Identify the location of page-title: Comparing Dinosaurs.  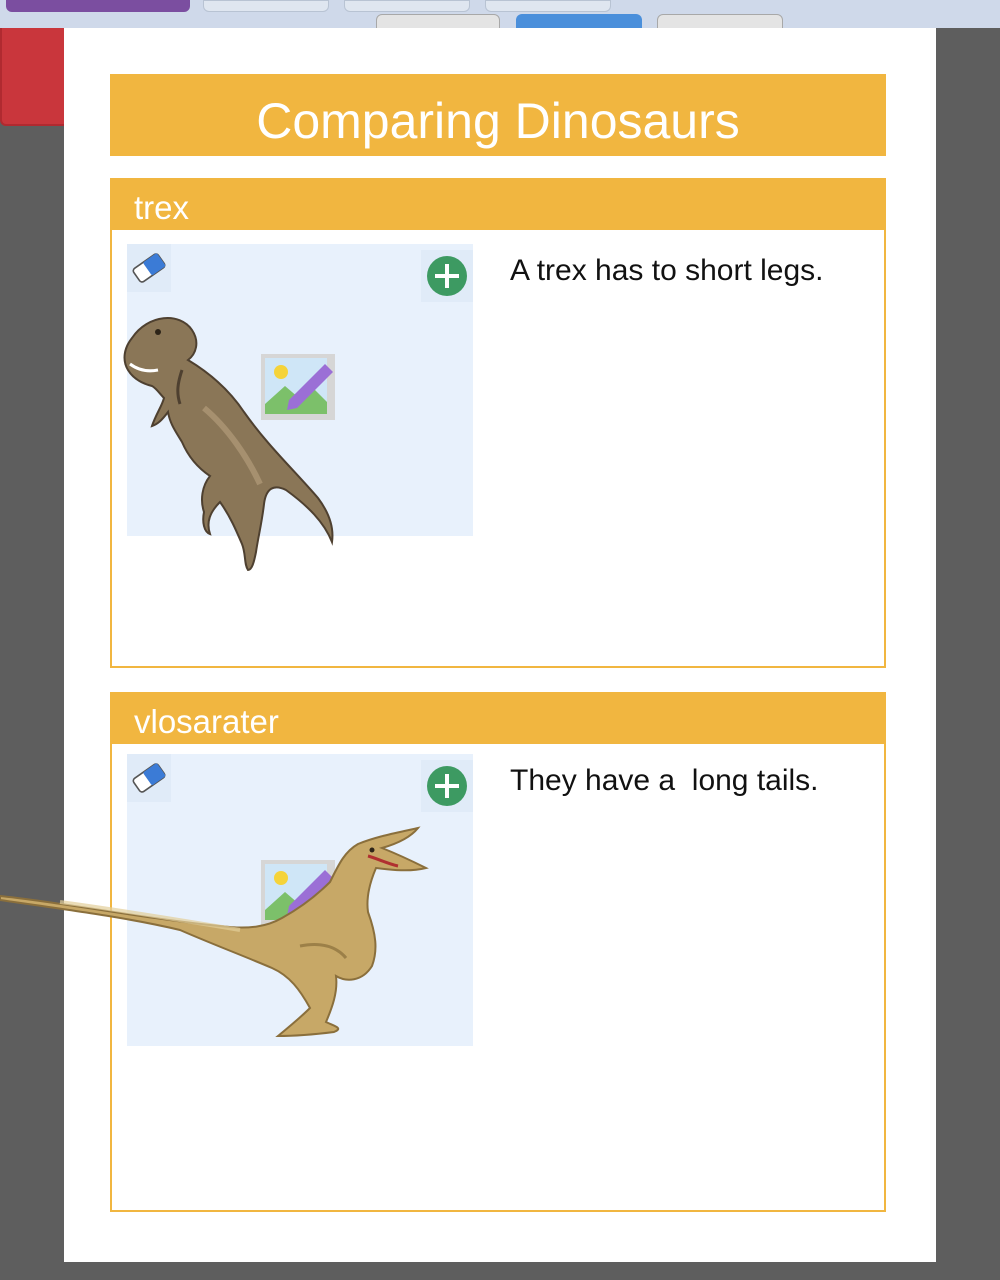
(498, 115).